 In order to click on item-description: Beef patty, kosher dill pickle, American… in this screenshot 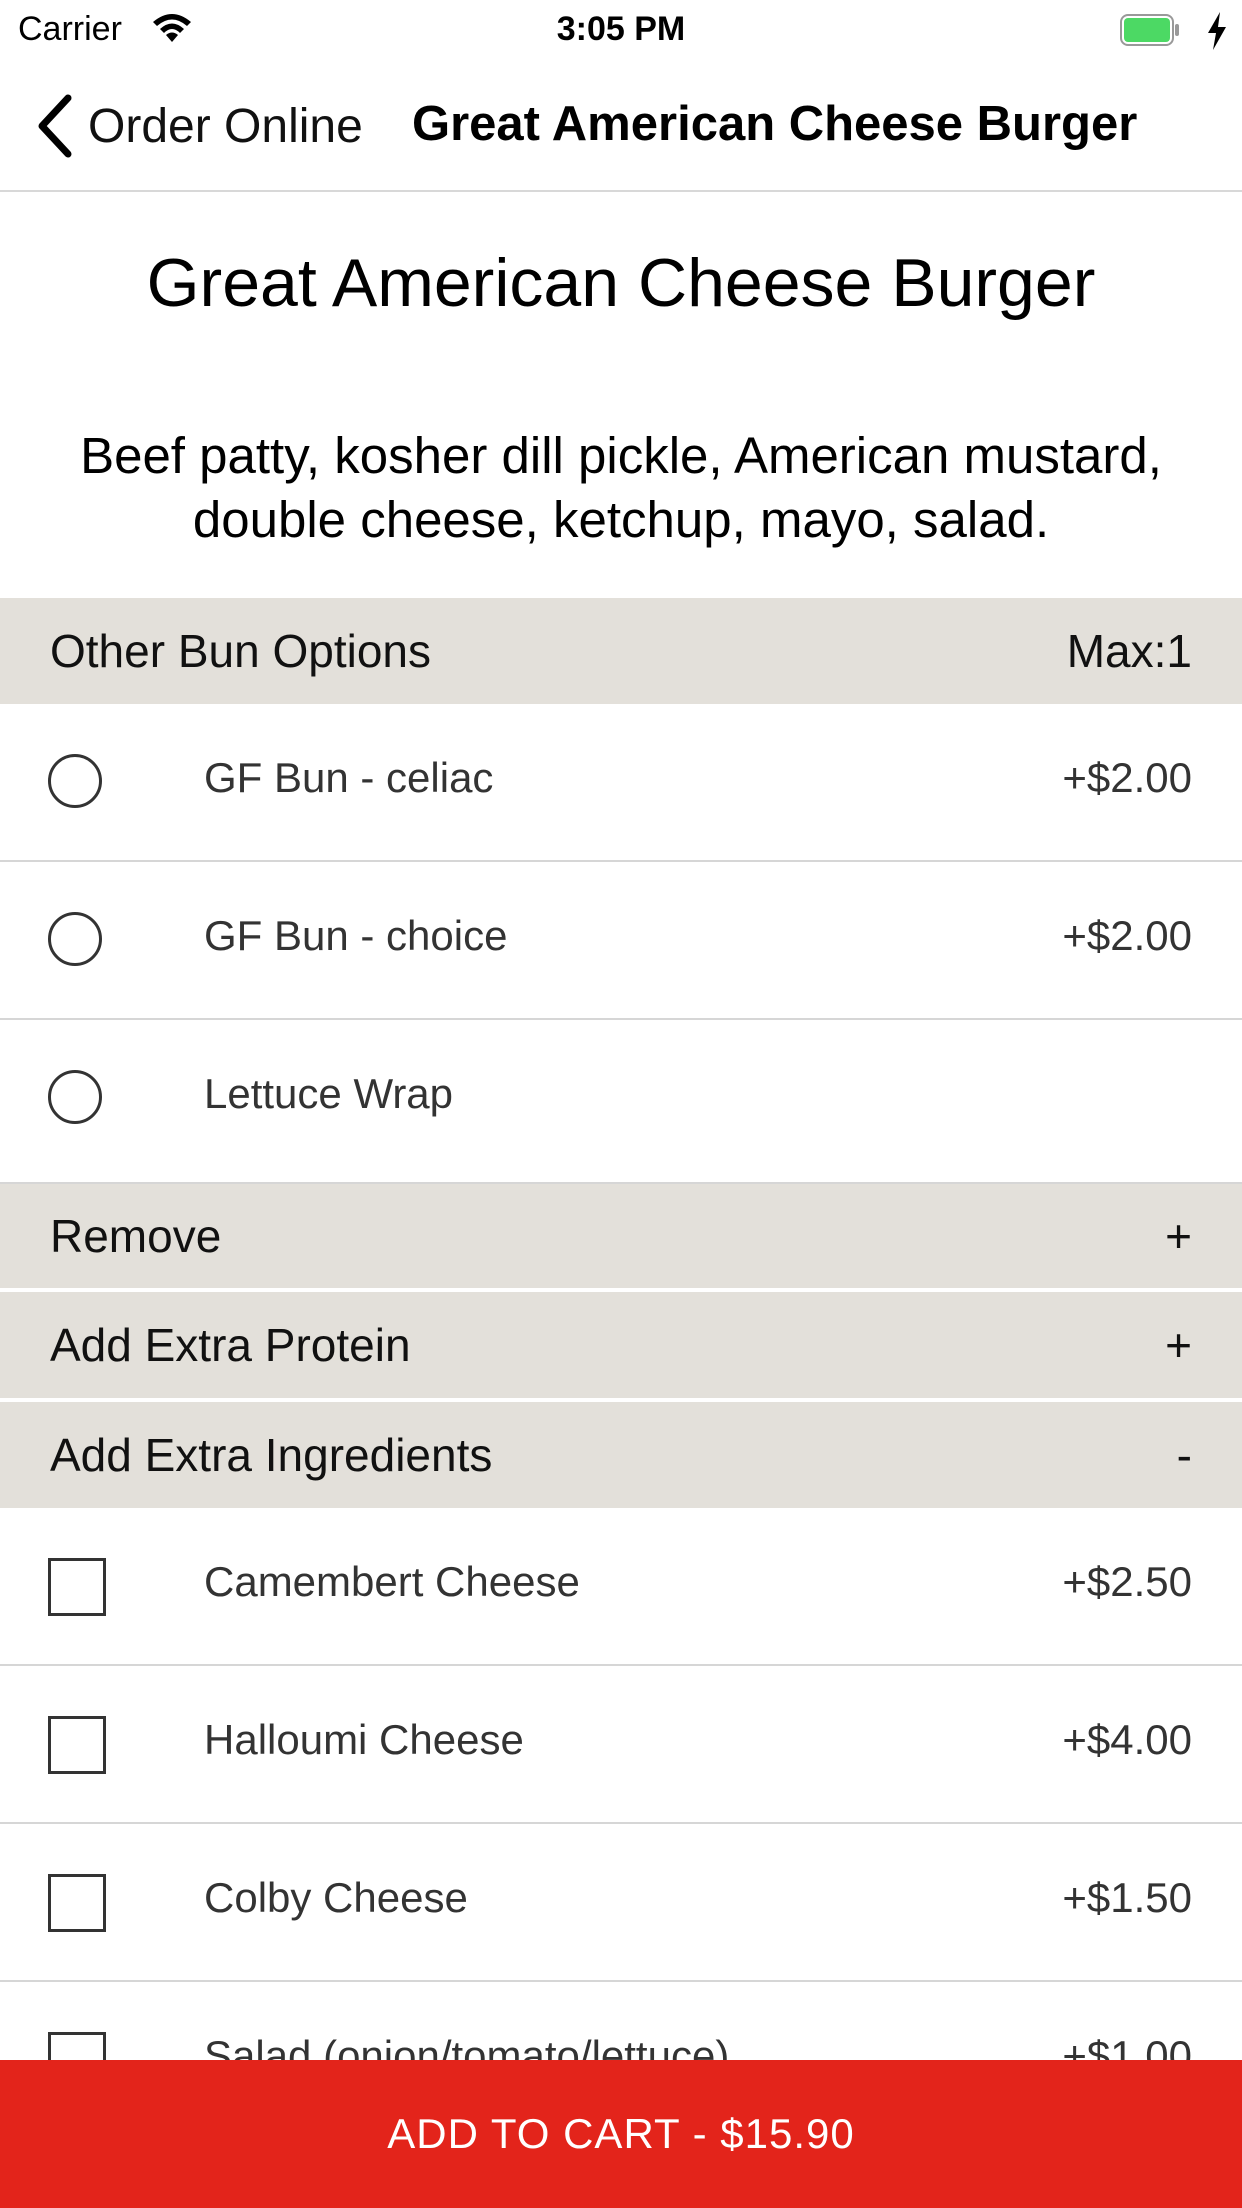, I will do `click(621, 487)`.